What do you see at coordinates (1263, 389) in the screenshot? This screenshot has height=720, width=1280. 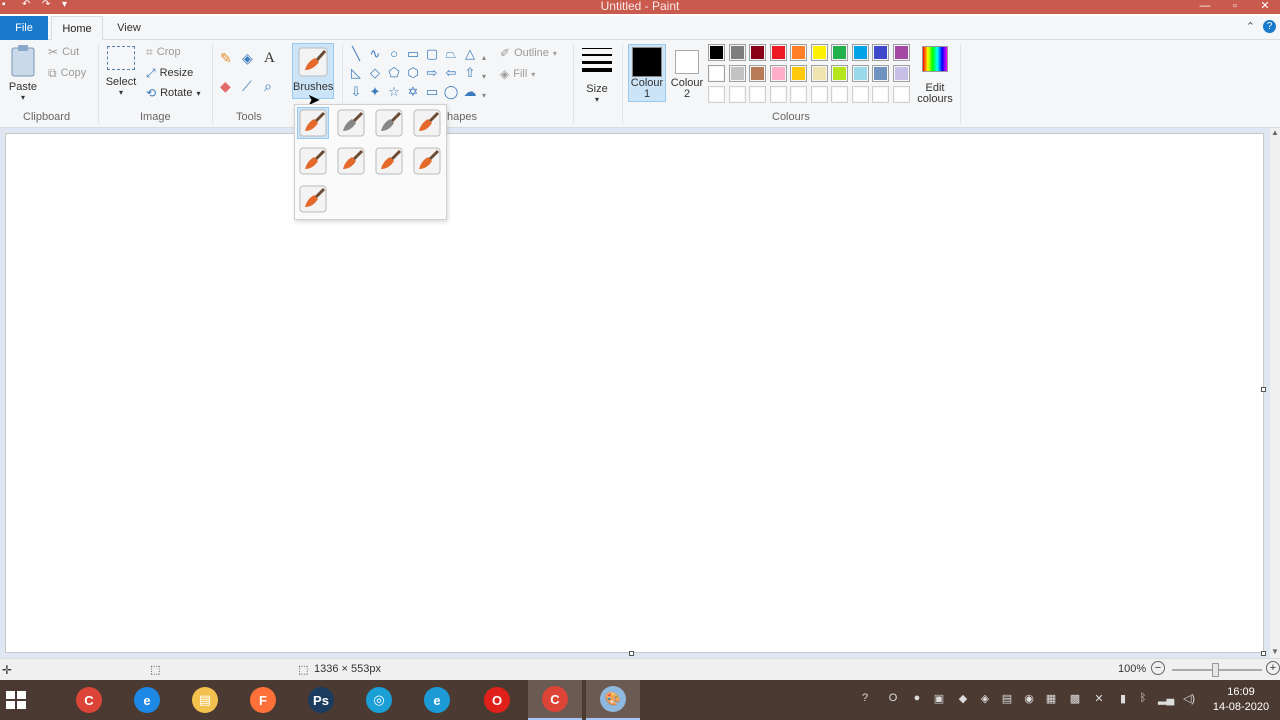 I see `canvas-resize-handle-right` at bounding box center [1263, 389].